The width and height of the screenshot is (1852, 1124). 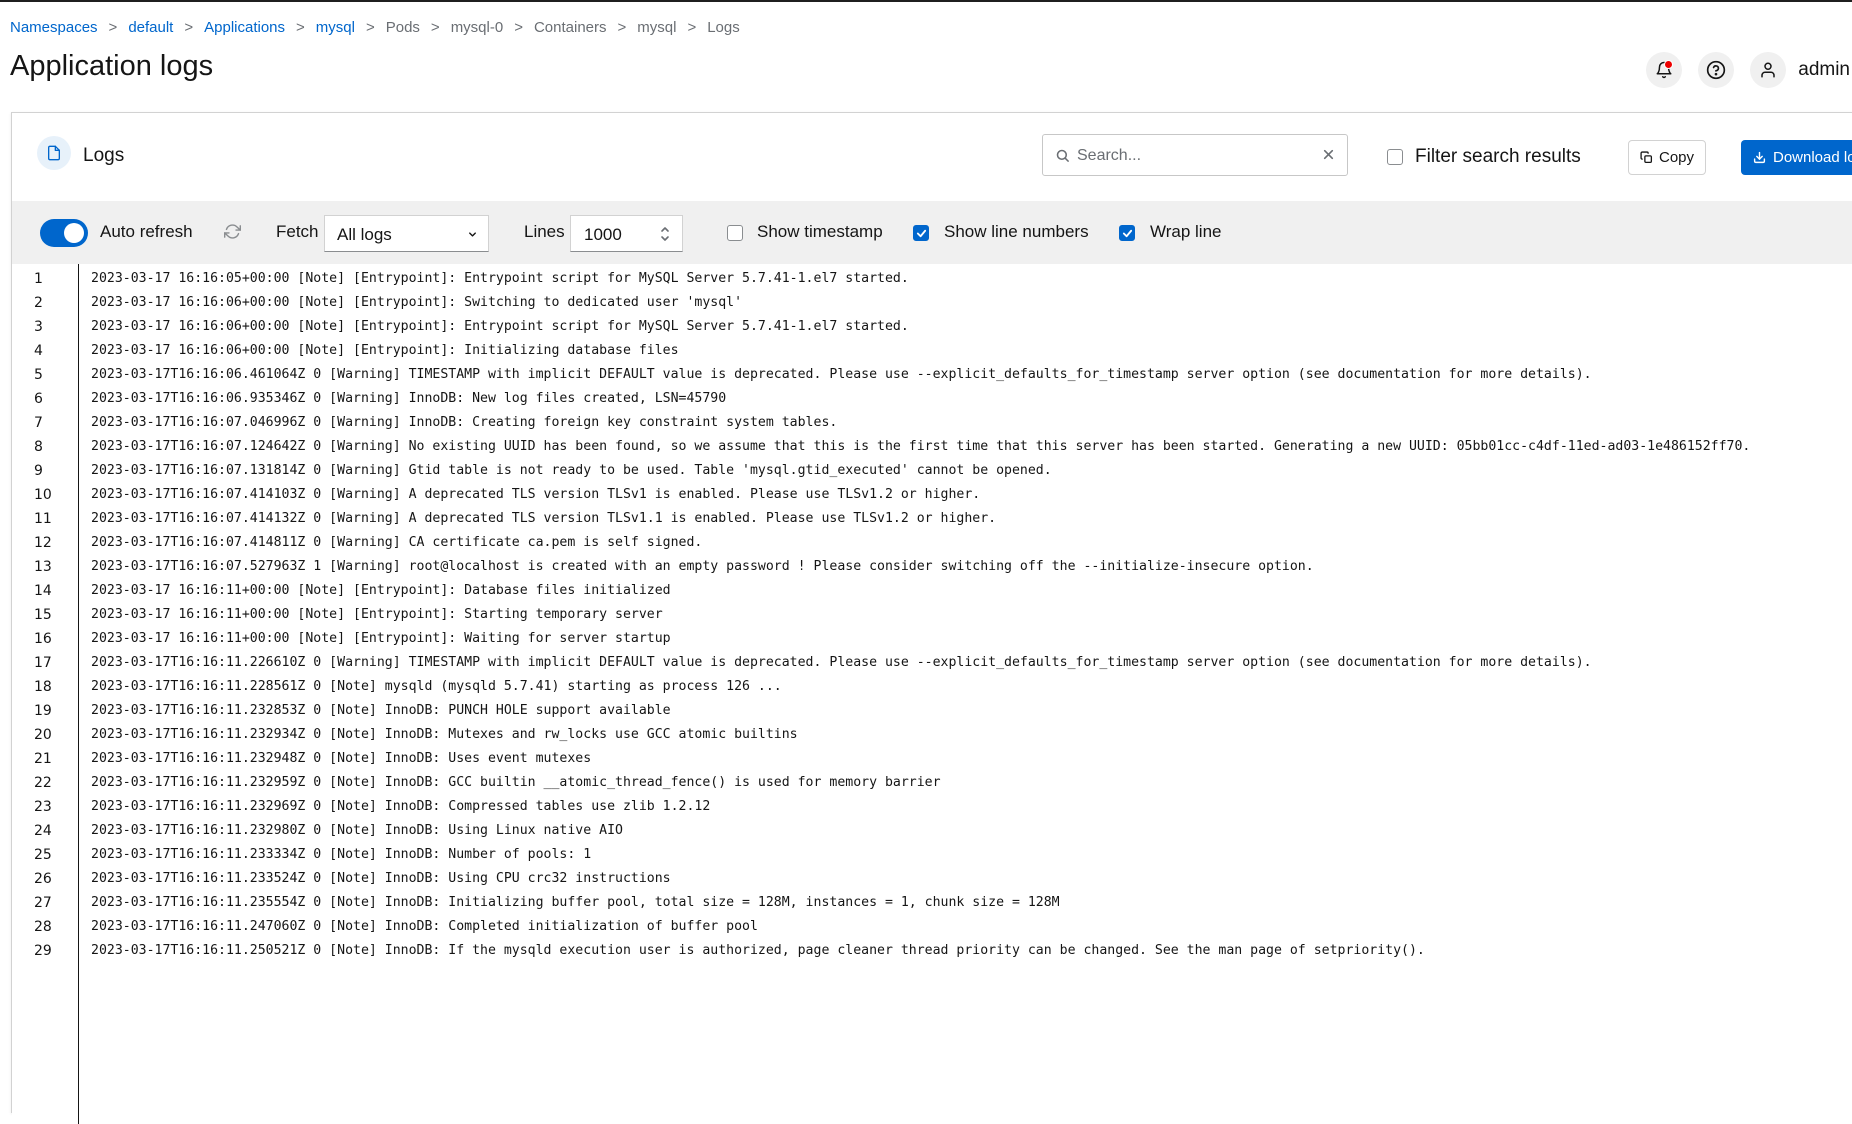 I want to click on help-icon, so click(x=1716, y=70).